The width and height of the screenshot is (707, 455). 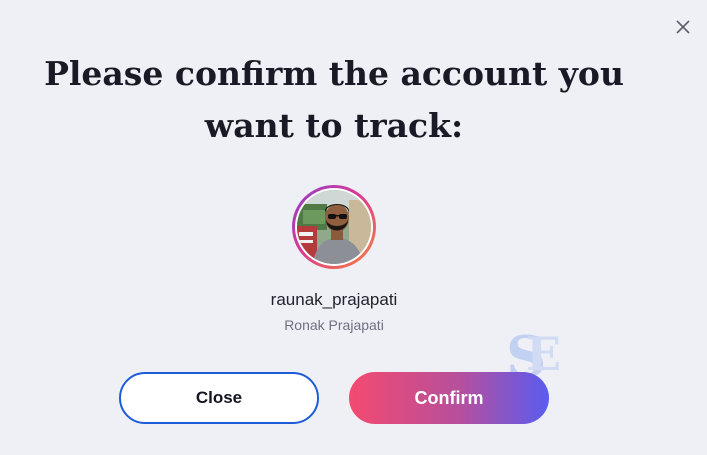 What do you see at coordinates (449, 398) in the screenshot?
I see `confirm-button: Confirm` at bounding box center [449, 398].